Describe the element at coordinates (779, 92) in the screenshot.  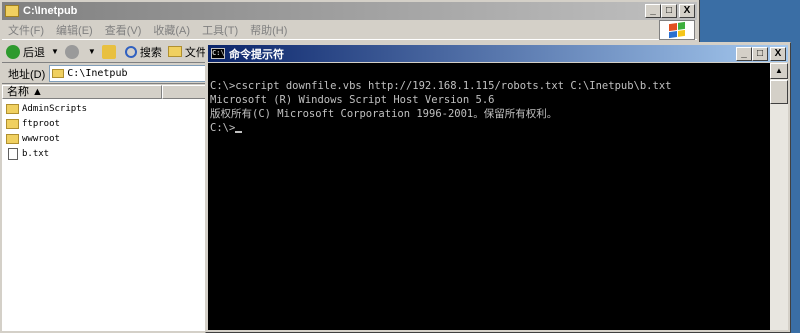
I see `scroll-thumb` at that location.